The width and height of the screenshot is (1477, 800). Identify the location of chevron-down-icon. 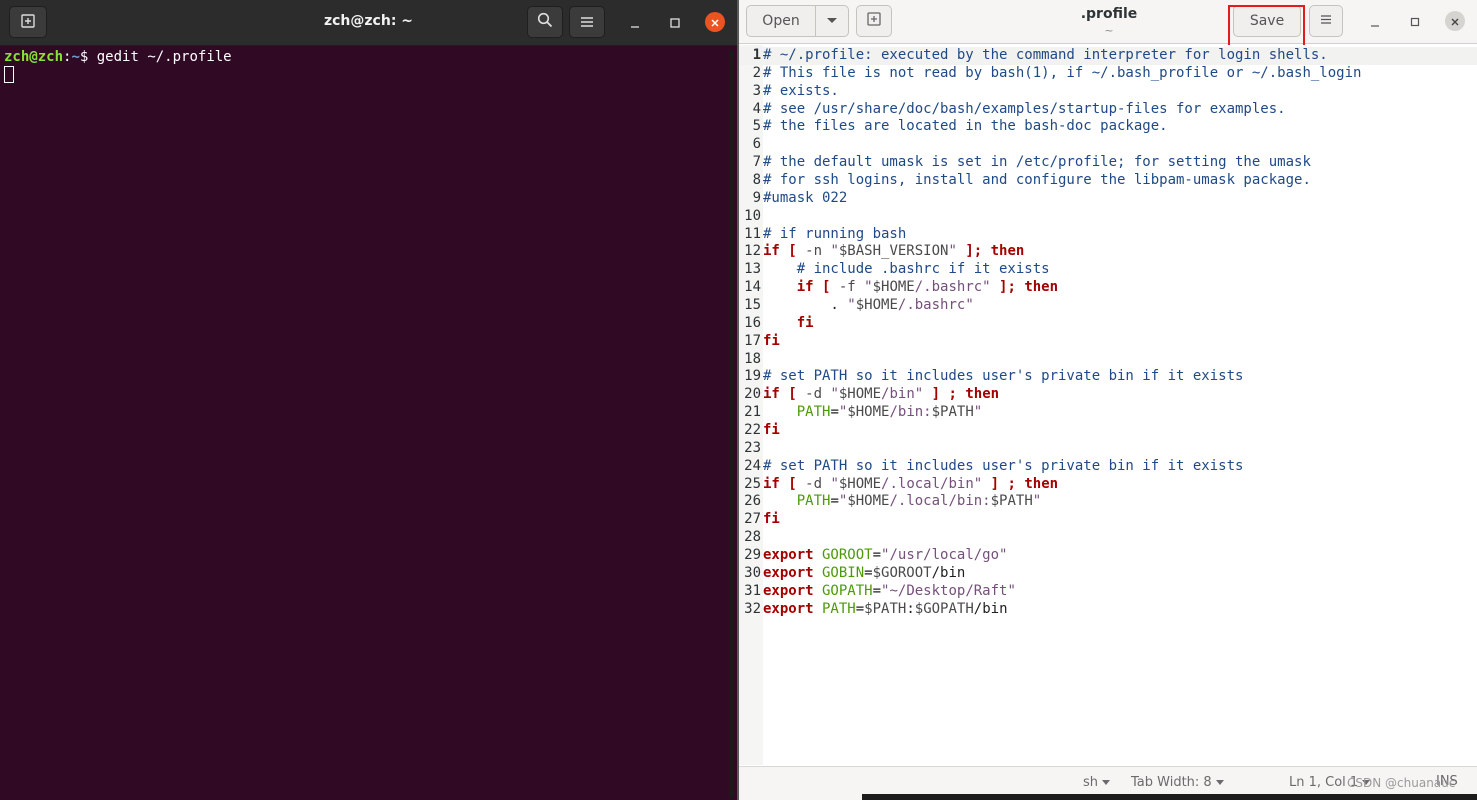
(832, 21).